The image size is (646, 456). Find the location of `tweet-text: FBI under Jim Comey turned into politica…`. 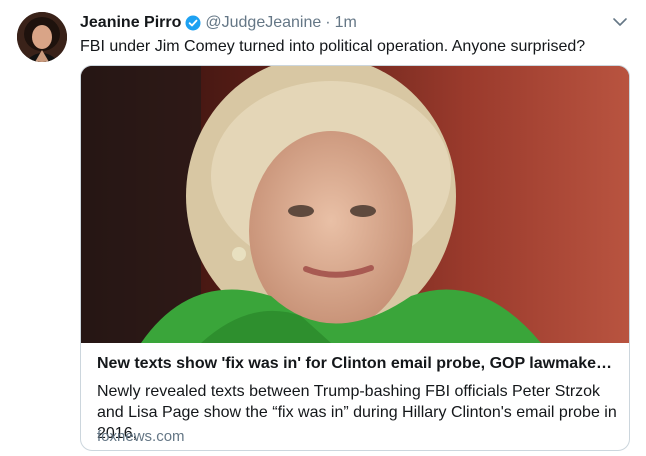

tweet-text: FBI under Jim Comey turned into politica… is located at coordinates (333, 46).